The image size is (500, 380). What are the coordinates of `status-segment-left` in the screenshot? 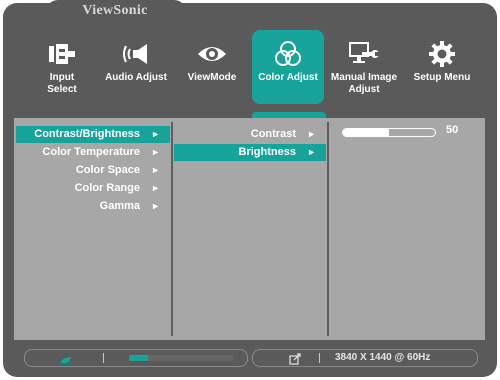 It's located at (136, 358).